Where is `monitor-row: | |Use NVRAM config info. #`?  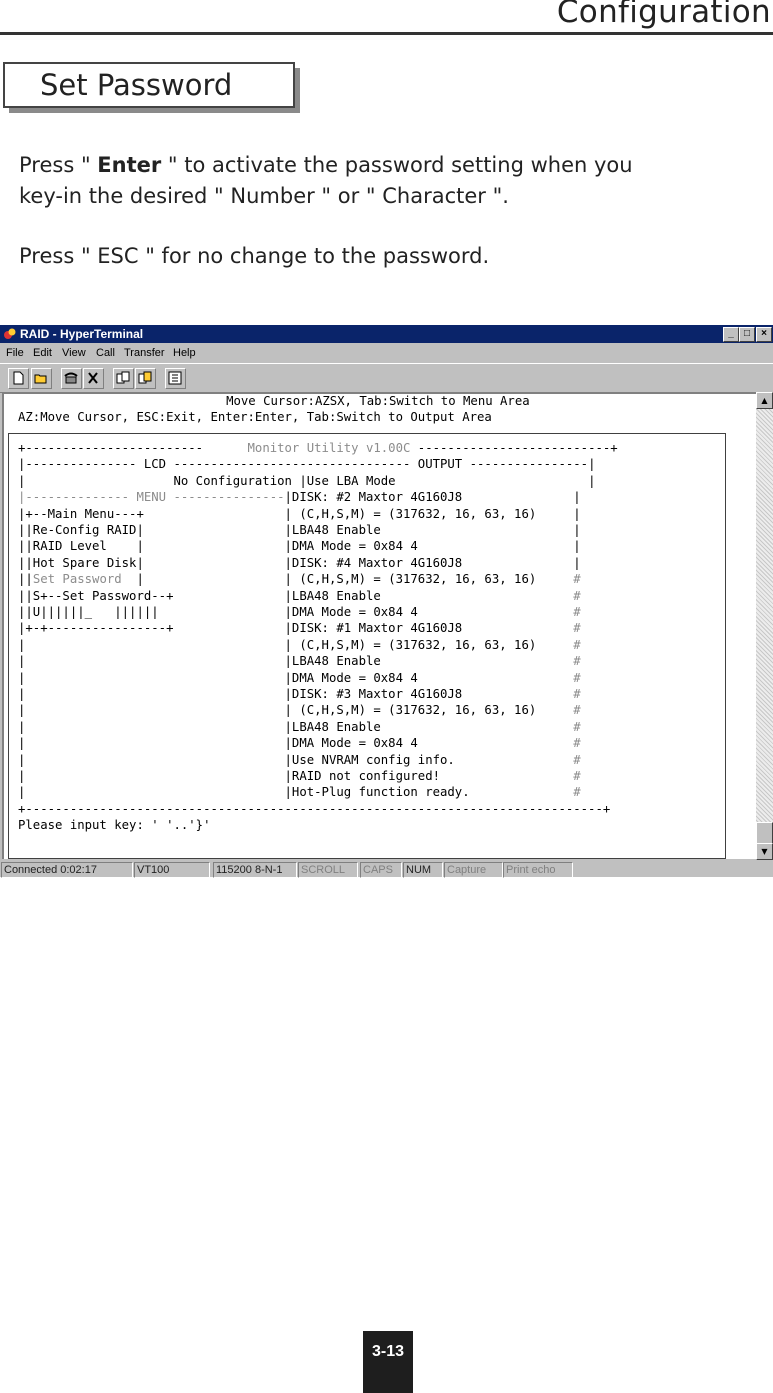
monitor-row: | |Use NVRAM config info. # is located at coordinates (299, 760).